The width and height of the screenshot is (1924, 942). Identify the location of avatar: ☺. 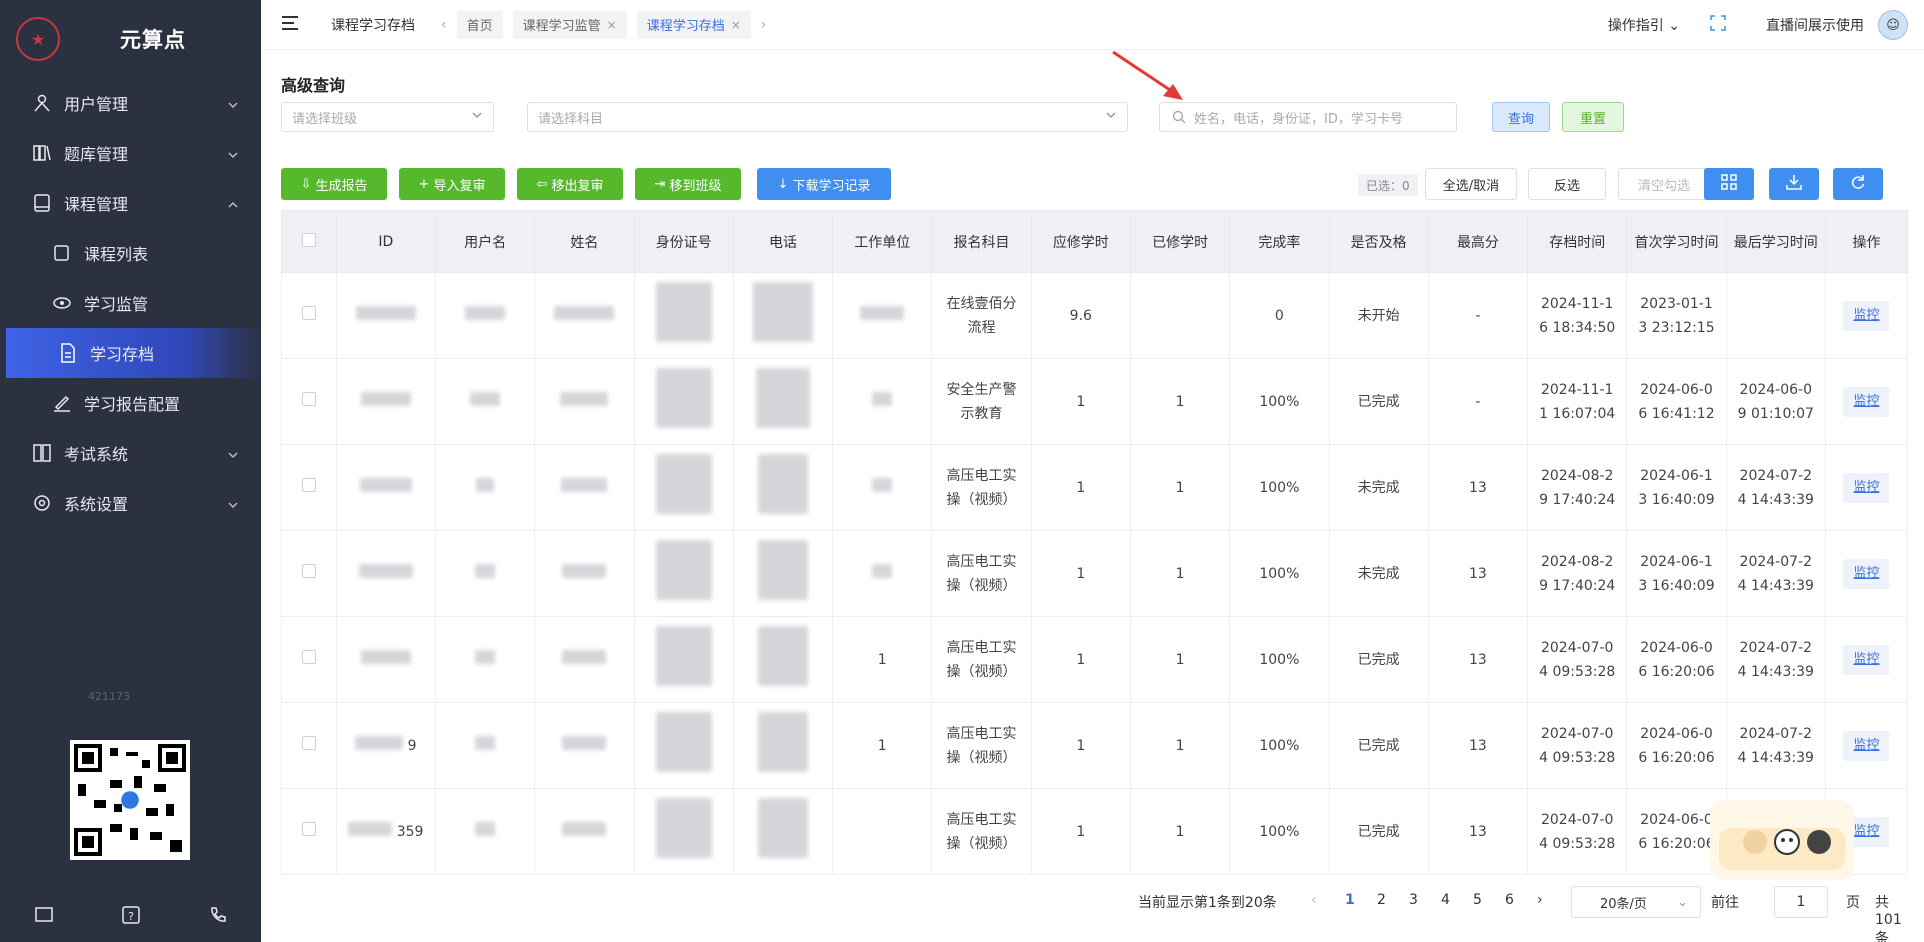
(1893, 25).